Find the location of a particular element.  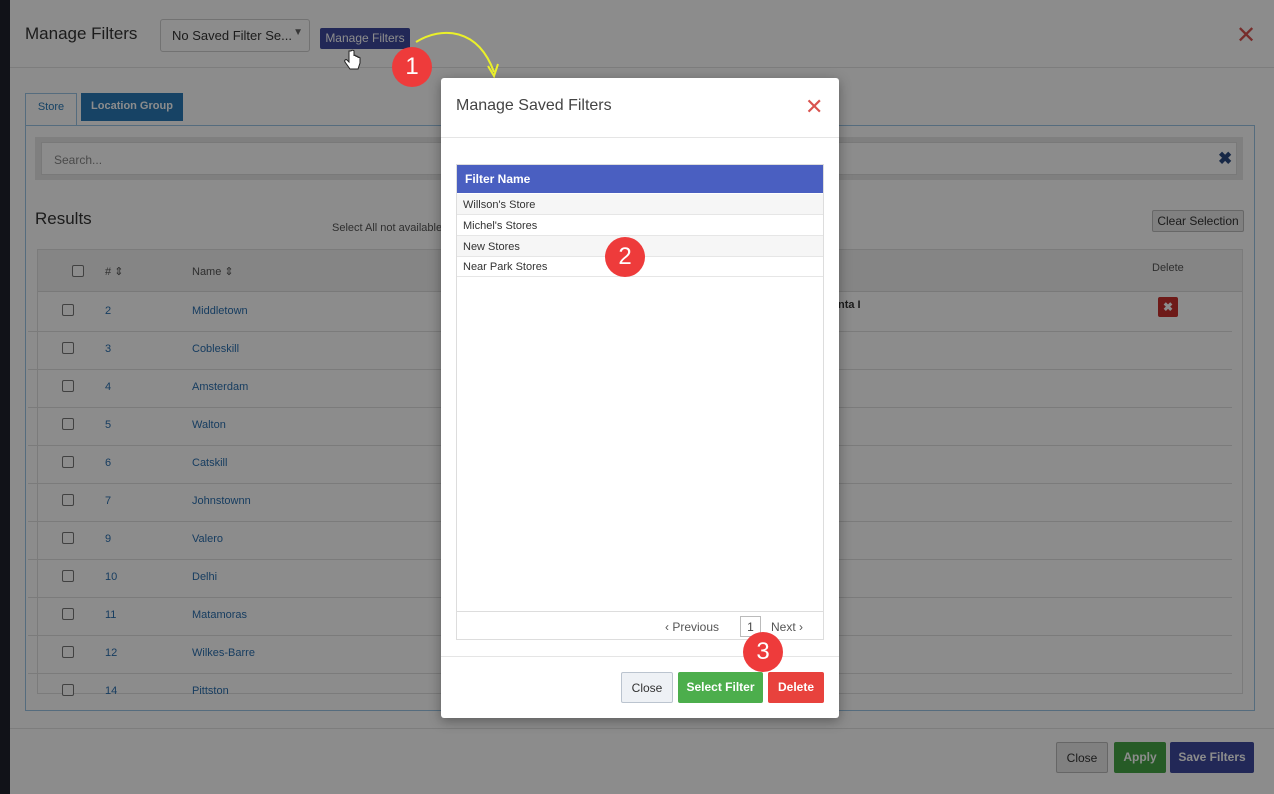

chevron-right-icon: › is located at coordinates (801, 627).